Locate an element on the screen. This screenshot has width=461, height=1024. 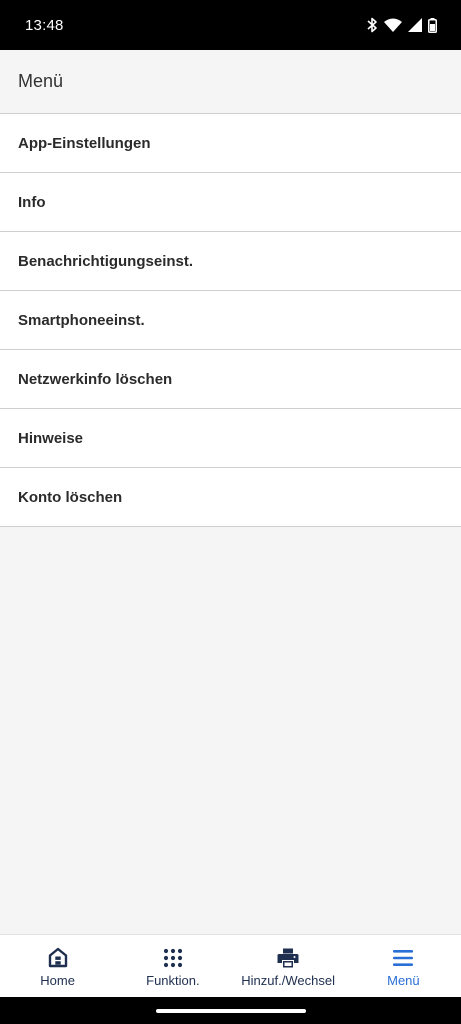
nav-tab-menu: Menü is located at coordinates (403, 966).